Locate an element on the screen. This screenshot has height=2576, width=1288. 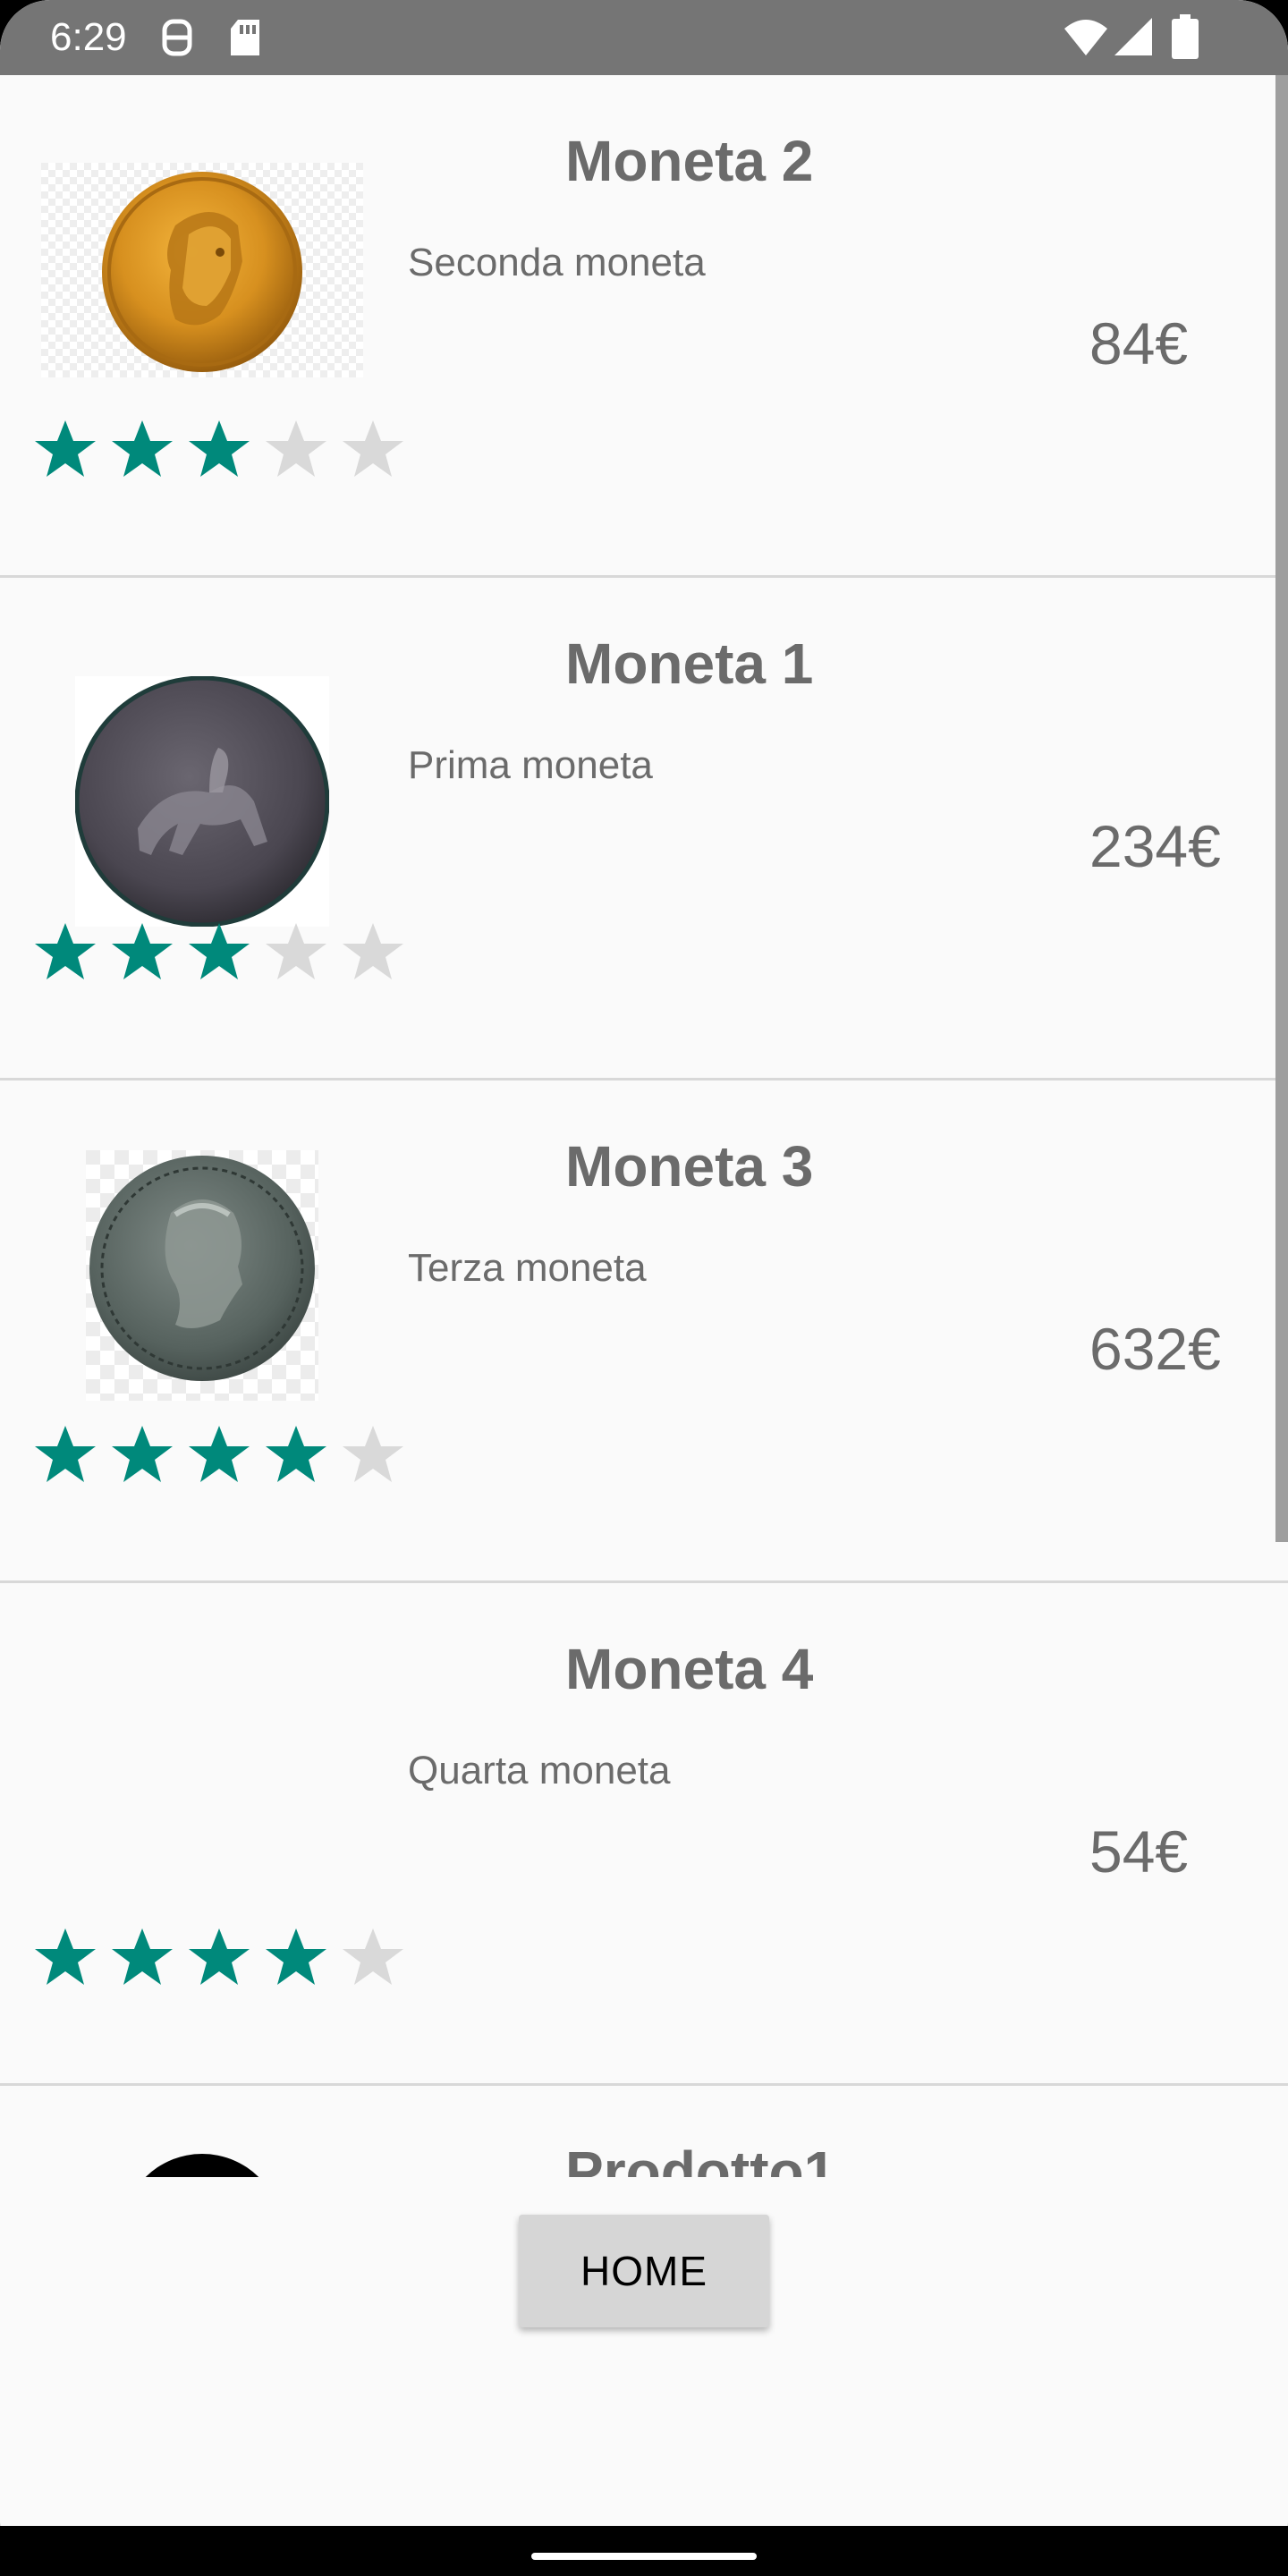
sd-card-icon is located at coordinates (245, 37).